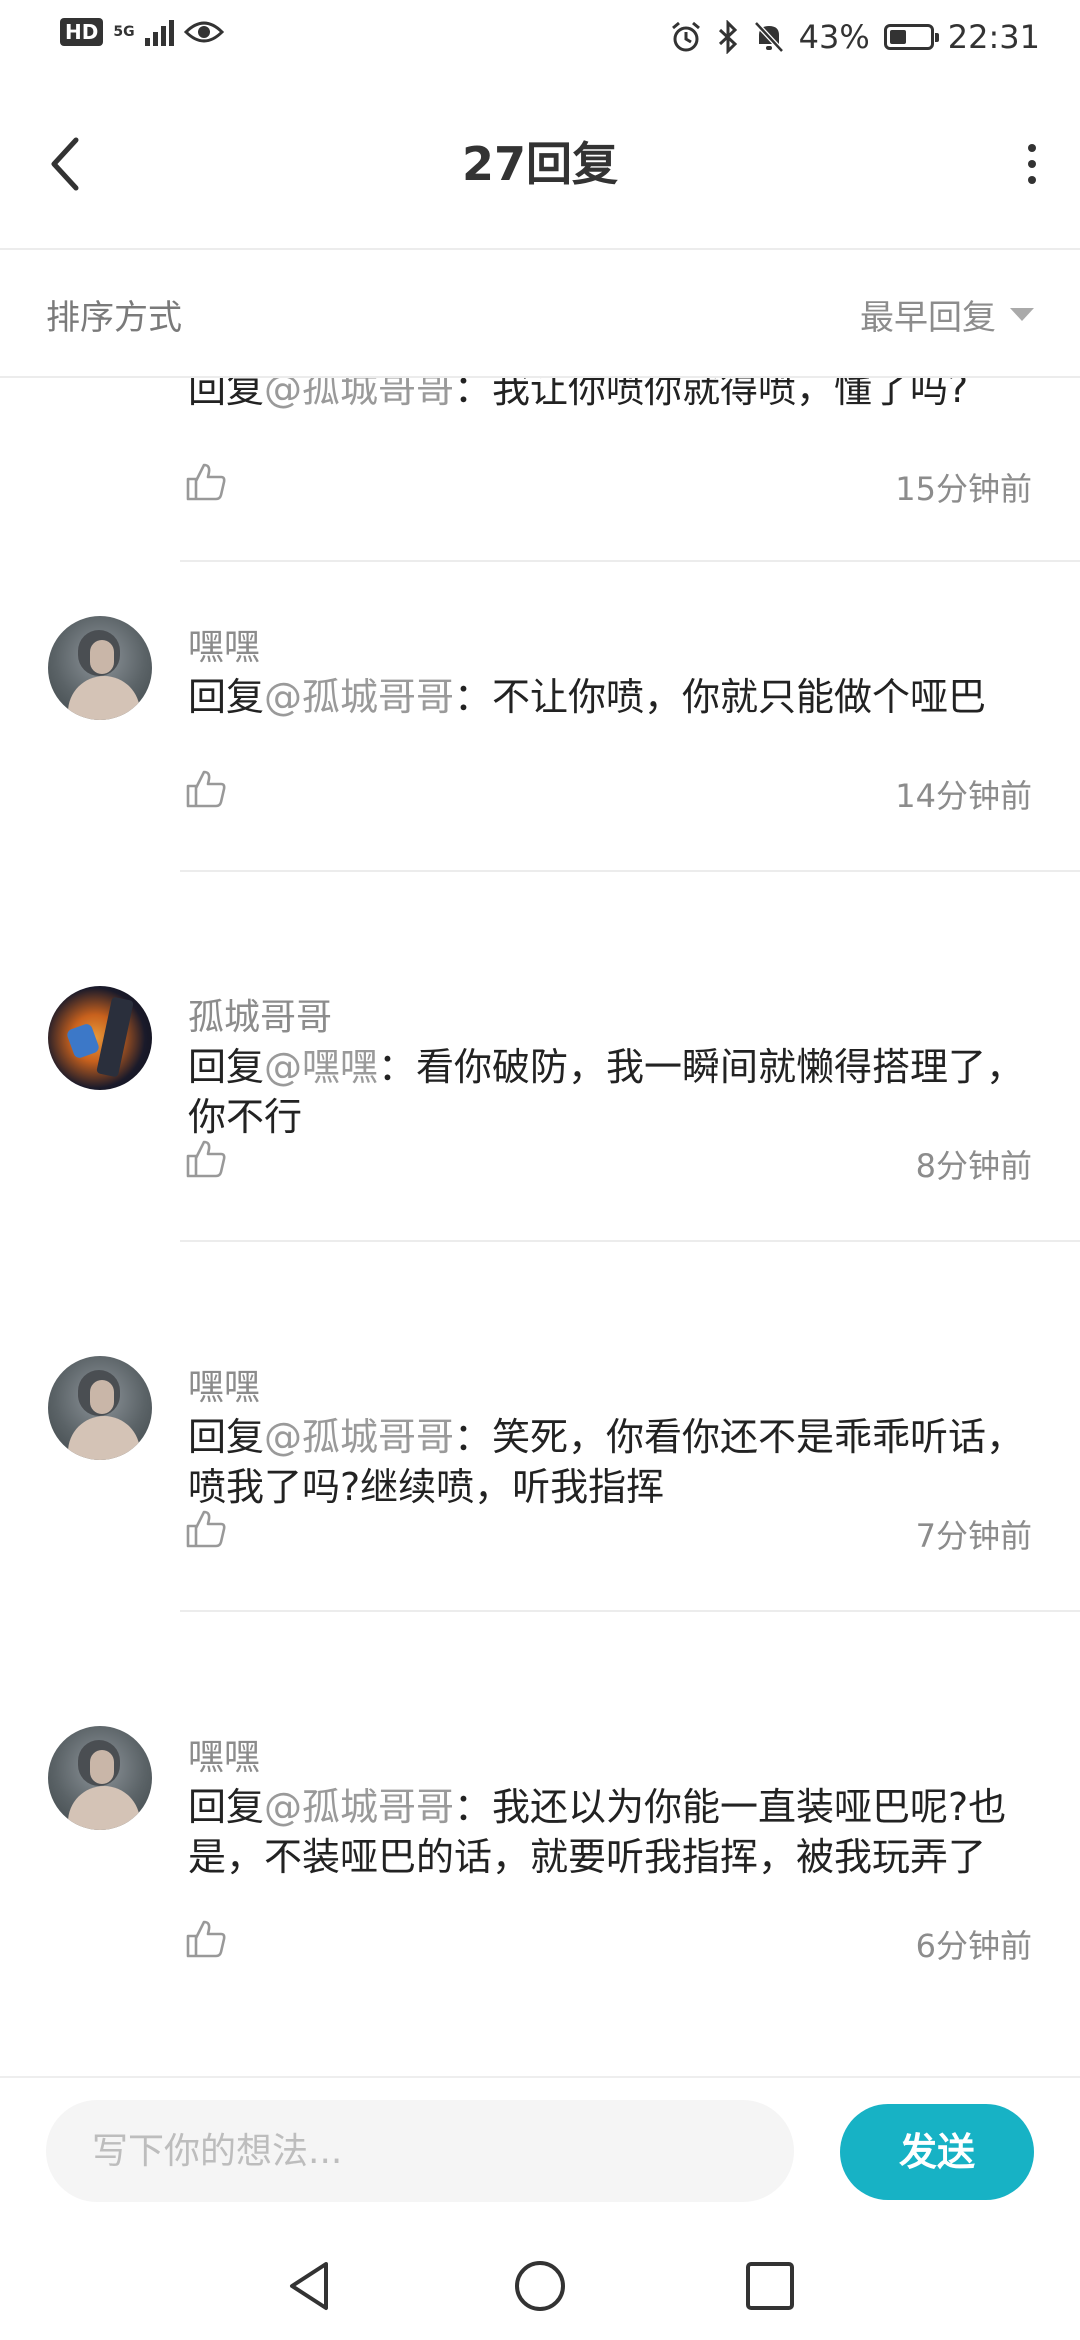 This screenshot has height=2340, width=1080. Describe the element at coordinates (260, 1014) in the screenshot. I see `reply-author: 孤城哥哥` at that location.